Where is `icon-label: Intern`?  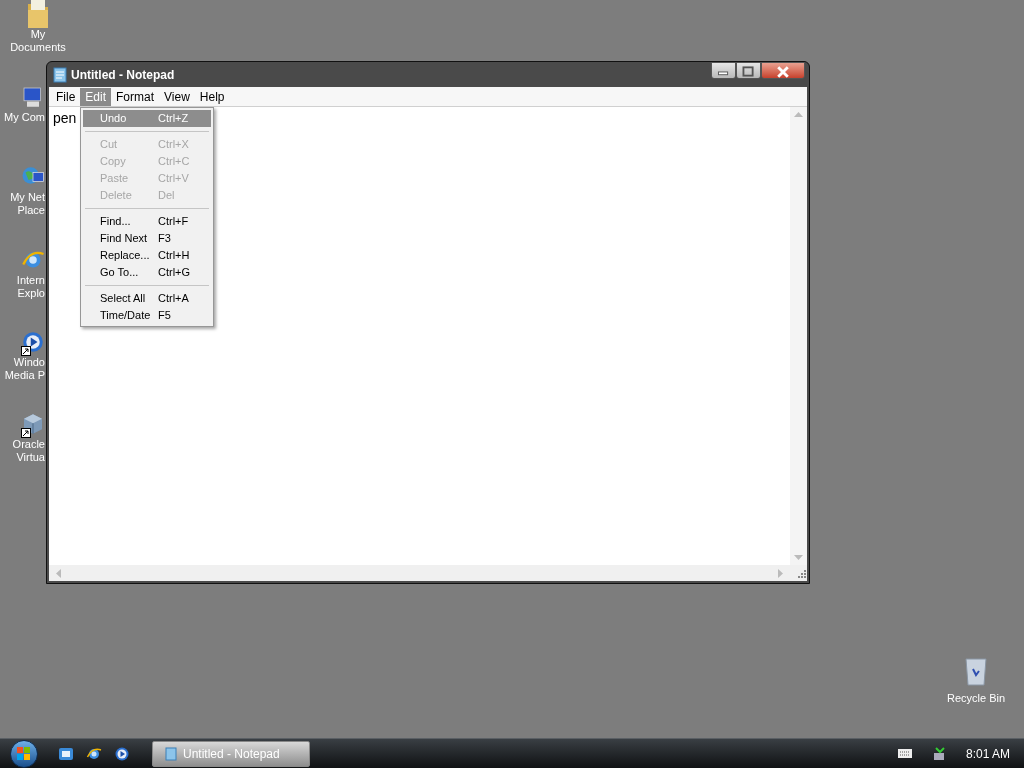 icon-label: Intern is located at coordinates (30, 280).